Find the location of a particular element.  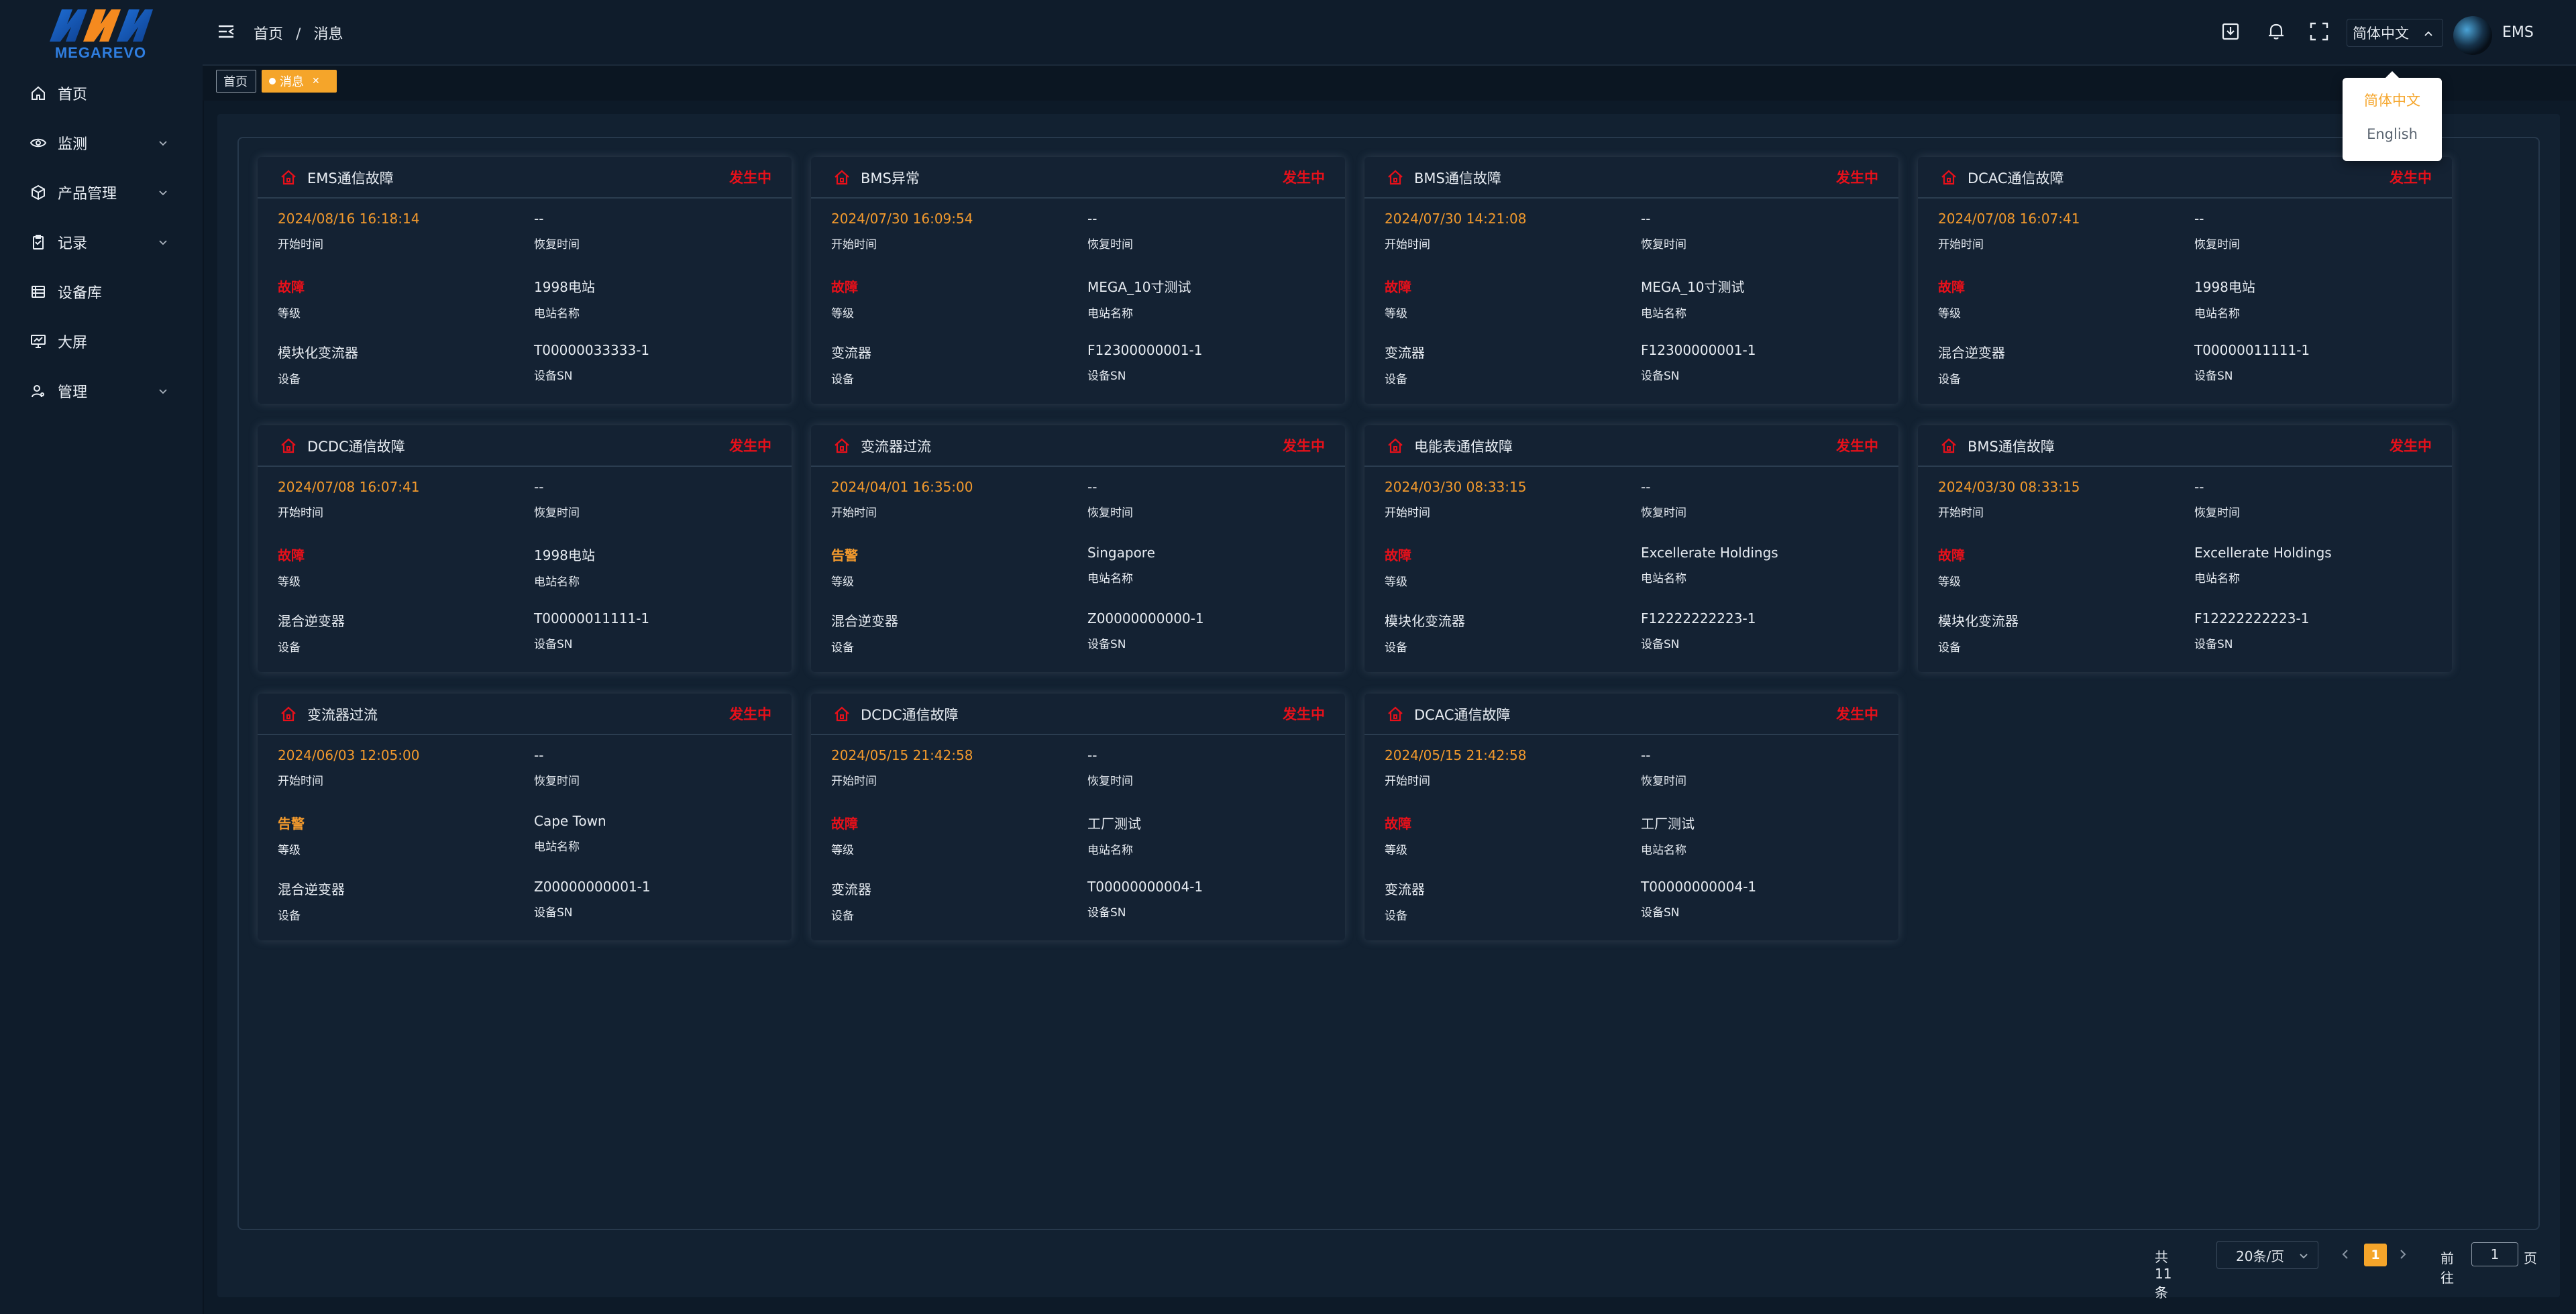

goto-page-input is located at coordinates (2494, 1254).